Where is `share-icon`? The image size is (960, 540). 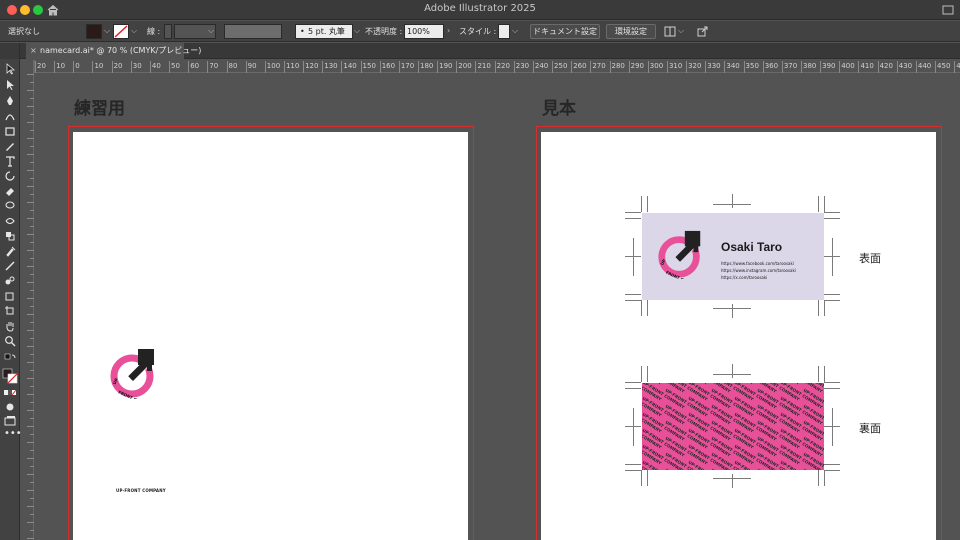 share-icon is located at coordinates (702, 31).